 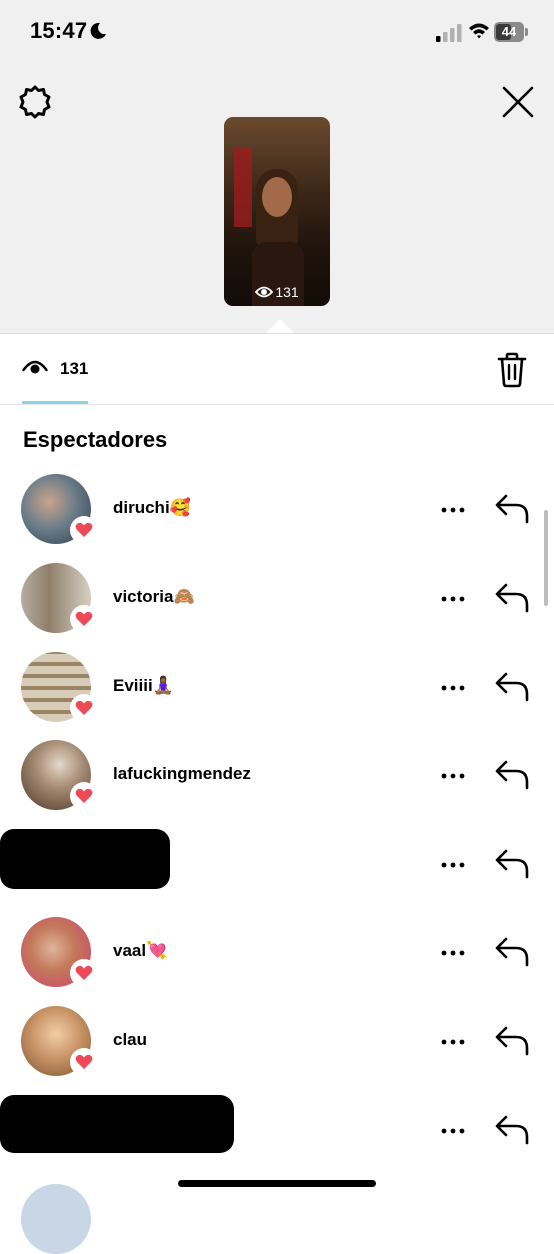 What do you see at coordinates (130, 1040) in the screenshot?
I see `username: clau` at bounding box center [130, 1040].